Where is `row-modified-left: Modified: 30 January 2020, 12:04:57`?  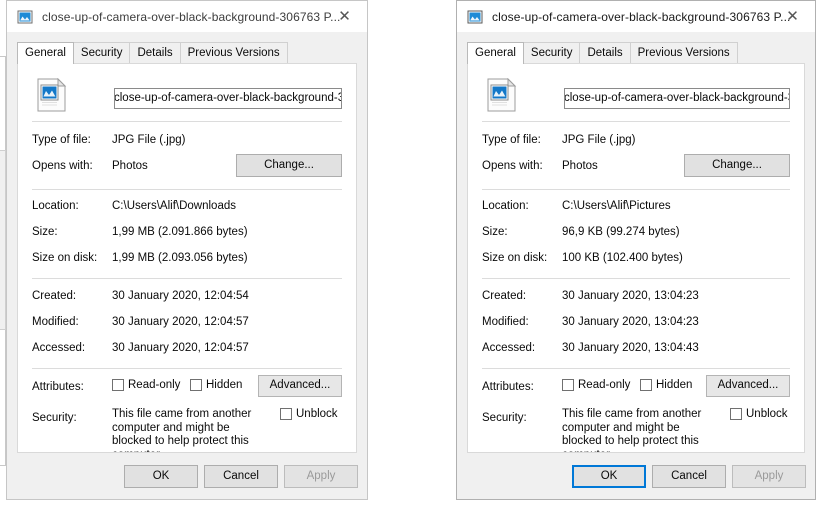
row-modified-left: Modified: 30 January 2020, 12:04:57 is located at coordinates (187, 324).